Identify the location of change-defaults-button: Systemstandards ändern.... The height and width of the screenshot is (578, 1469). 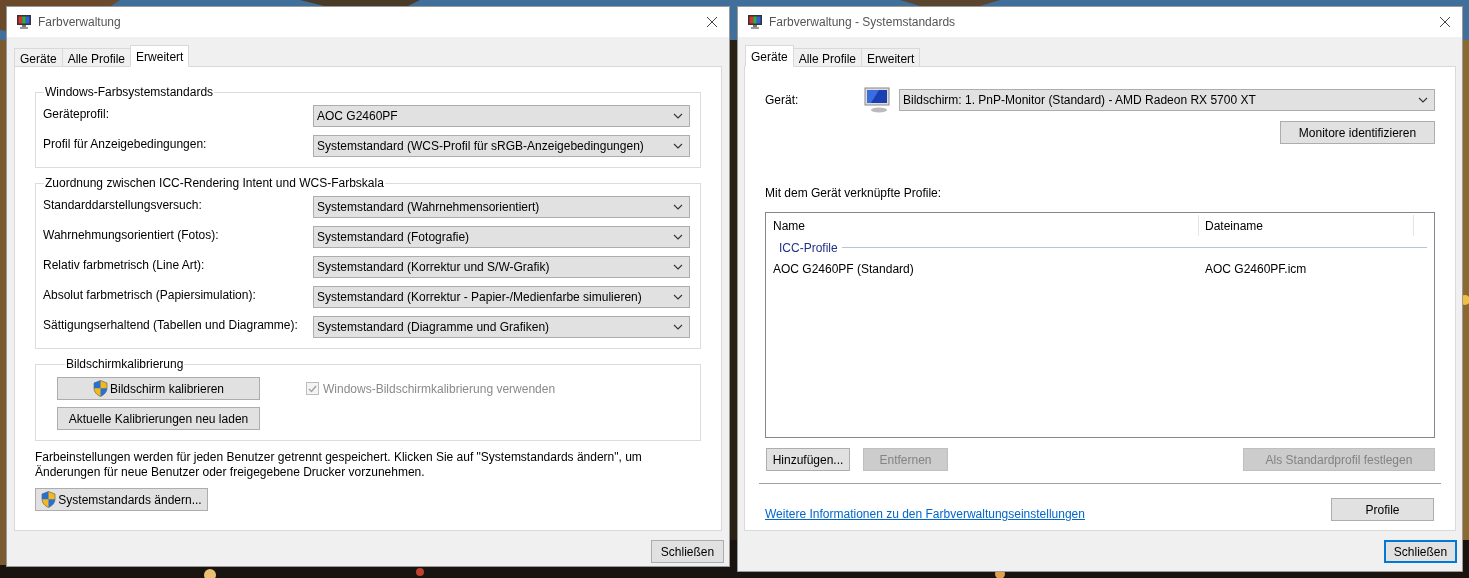
(121, 499).